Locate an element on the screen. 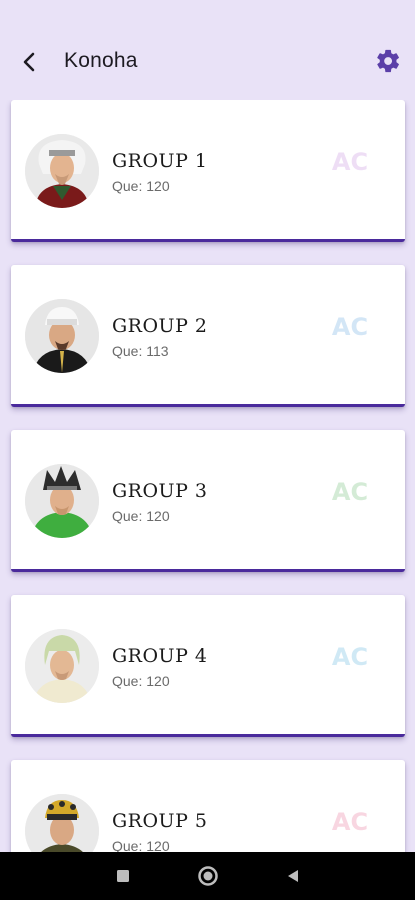 This screenshot has width=415, height=900. group-card: GROUP 3 Que: 120 AC is located at coordinates (208, 501).